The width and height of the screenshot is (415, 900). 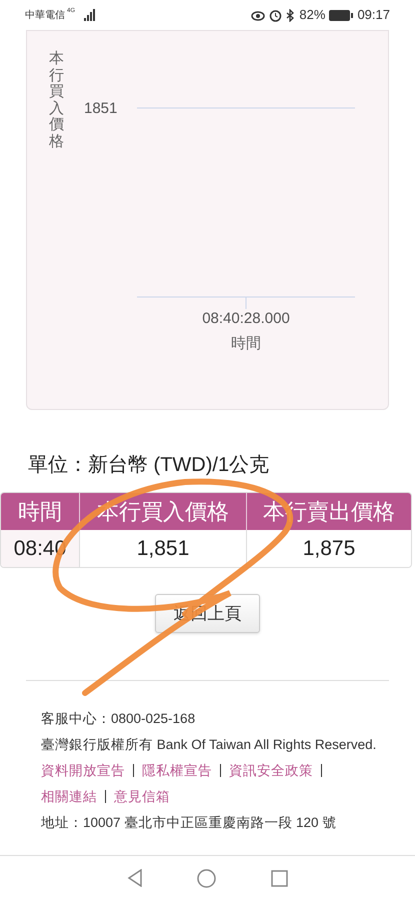 What do you see at coordinates (258, 15) in the screenshot?
I see `eye-icon` at bounding box center [258, 15].